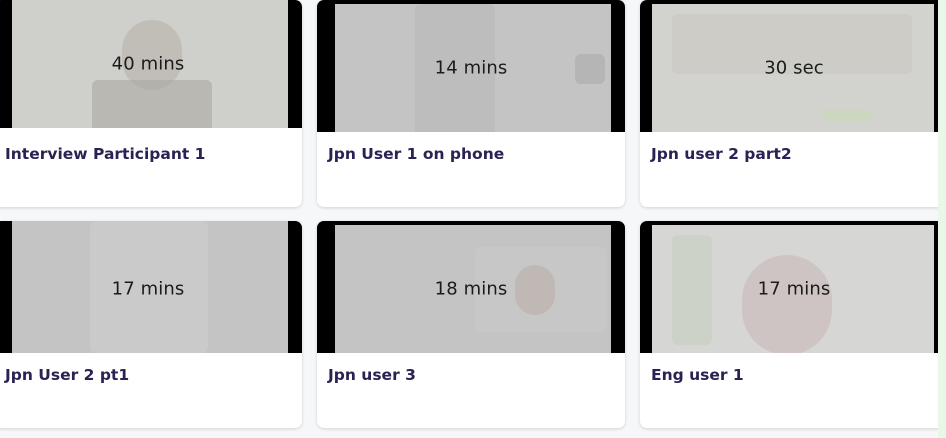 This screenshot has width=946, height=438. I want to click on video-thumbnail: 40 mins, so click(151, 64).